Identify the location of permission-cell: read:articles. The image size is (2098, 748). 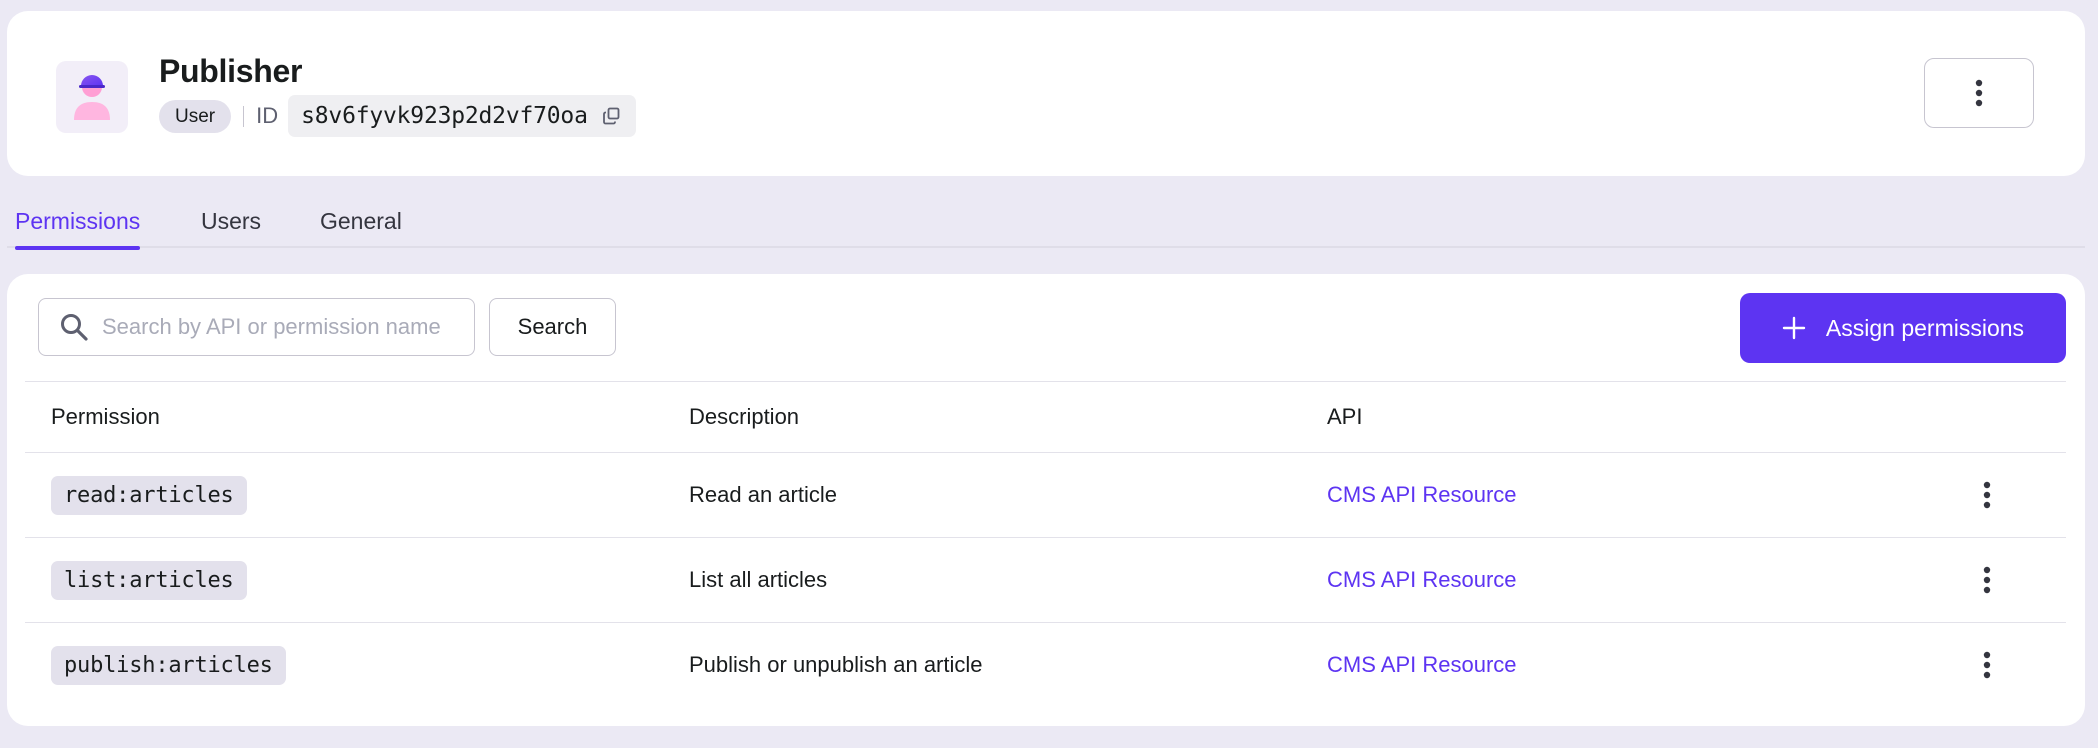
(149, 495).